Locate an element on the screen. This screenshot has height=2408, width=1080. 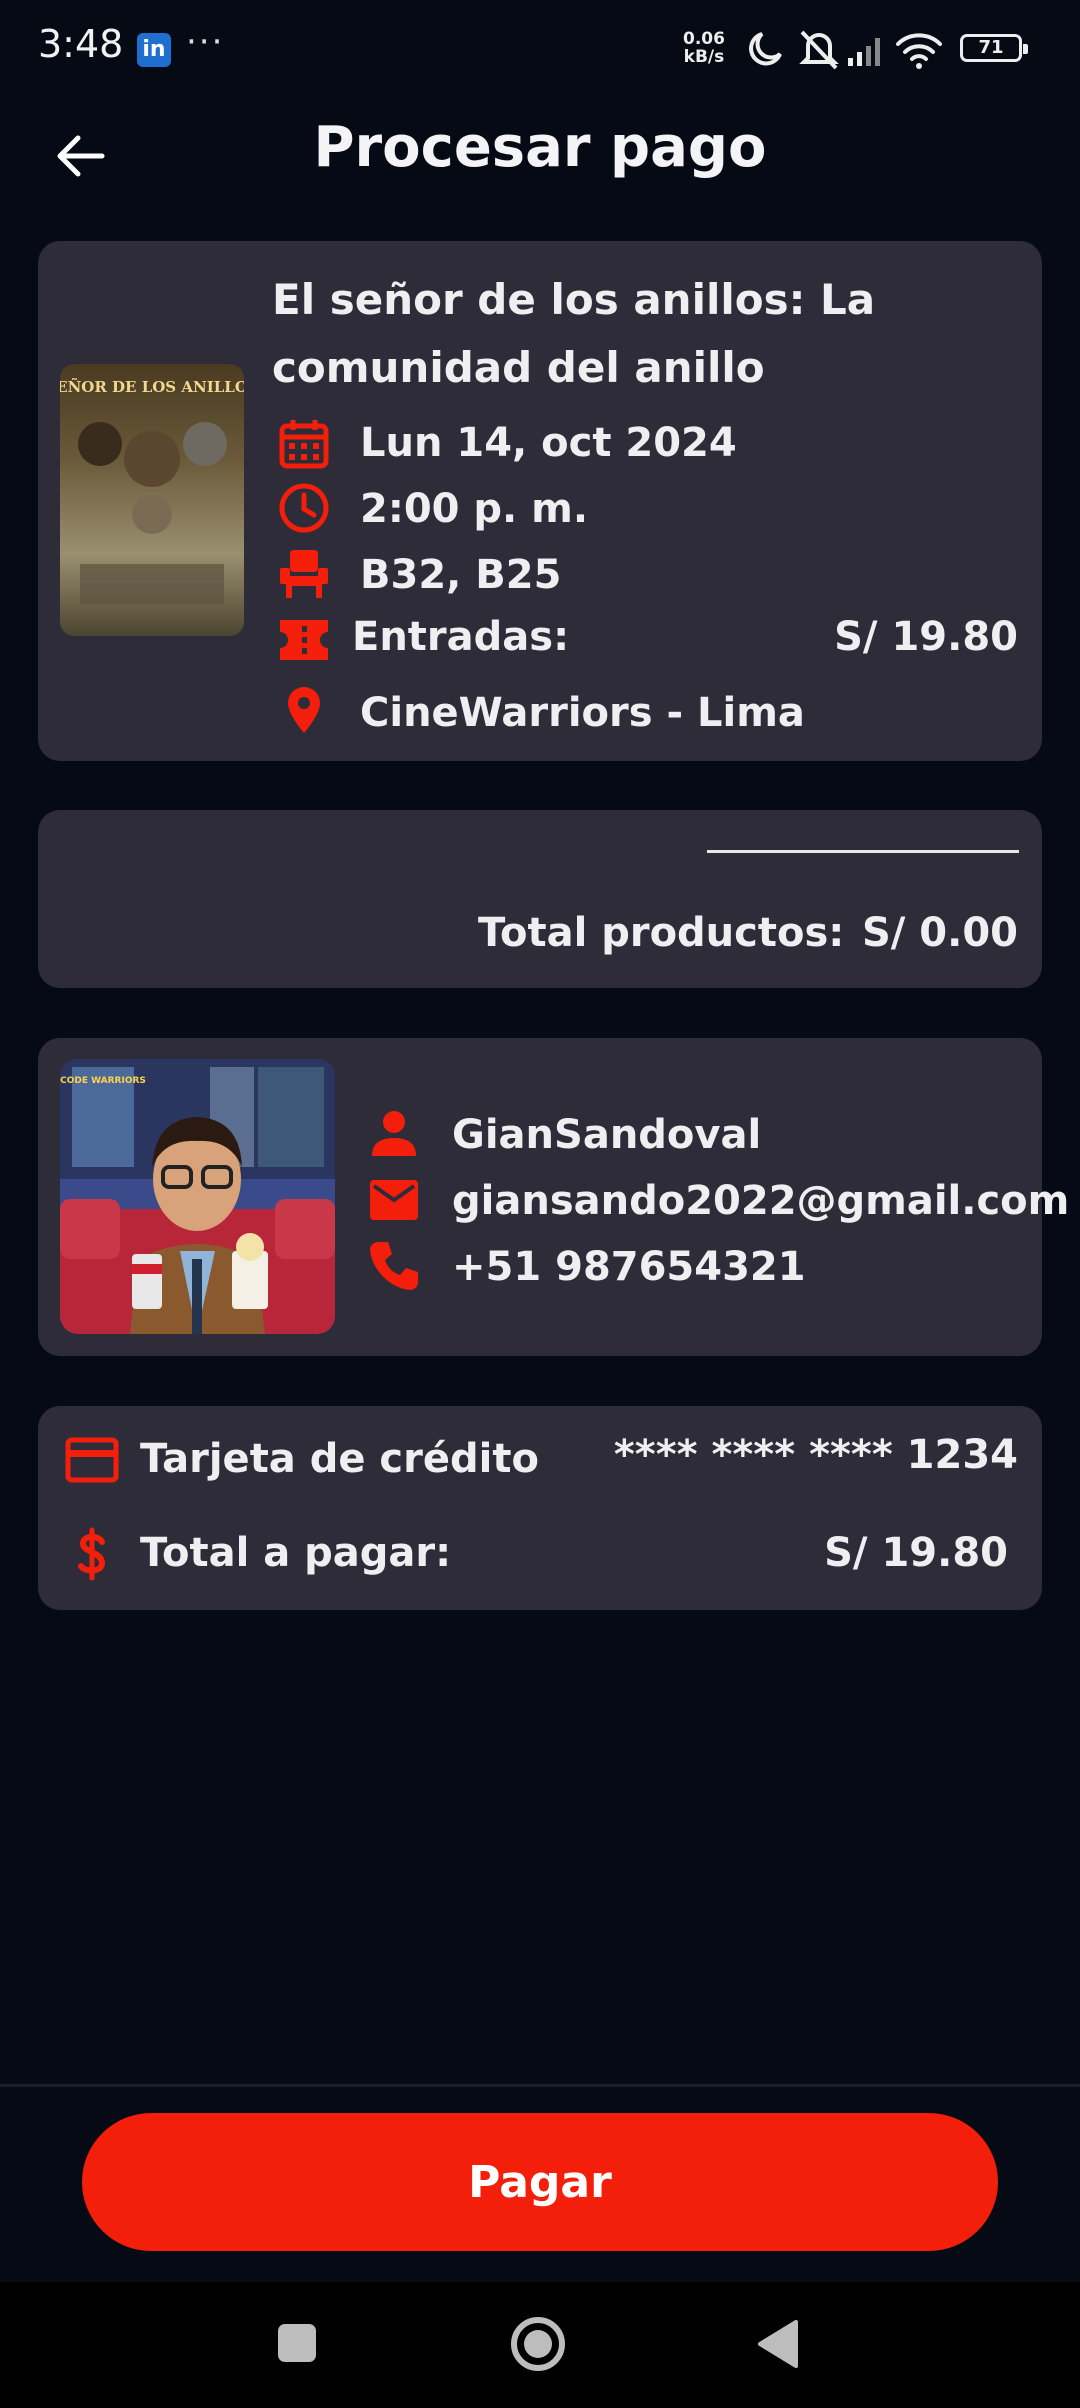
mail-icon is located at coordinates (394, 1200).